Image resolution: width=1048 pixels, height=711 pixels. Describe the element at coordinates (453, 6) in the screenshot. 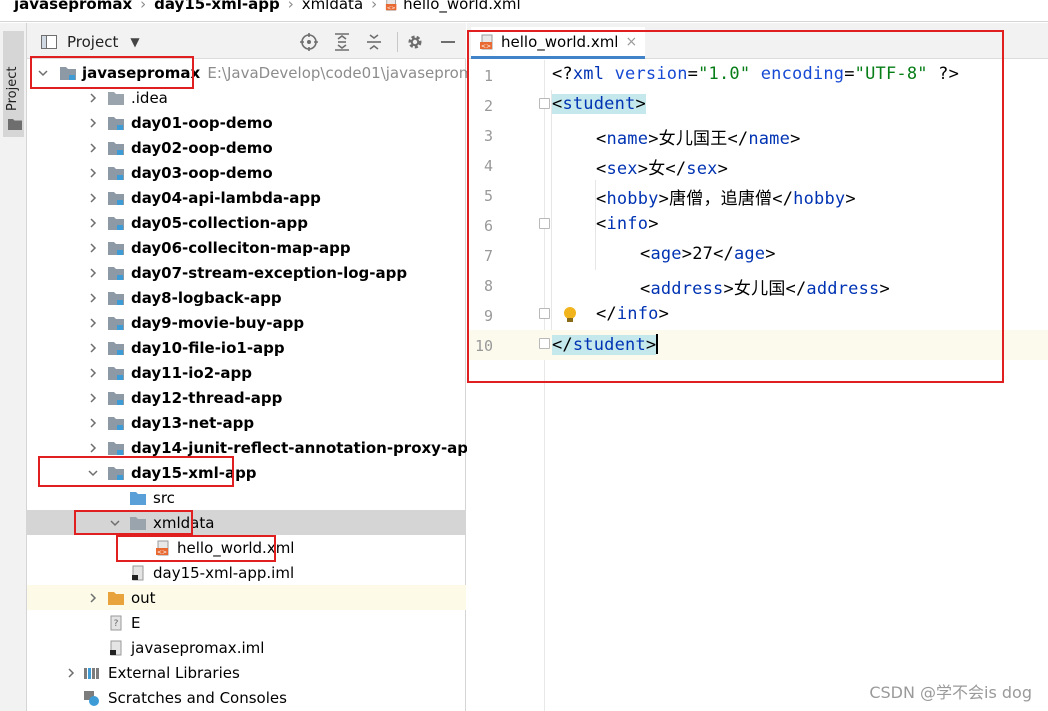

I see `breadcrumb-item-file: <> hello_world.xml` at that location.